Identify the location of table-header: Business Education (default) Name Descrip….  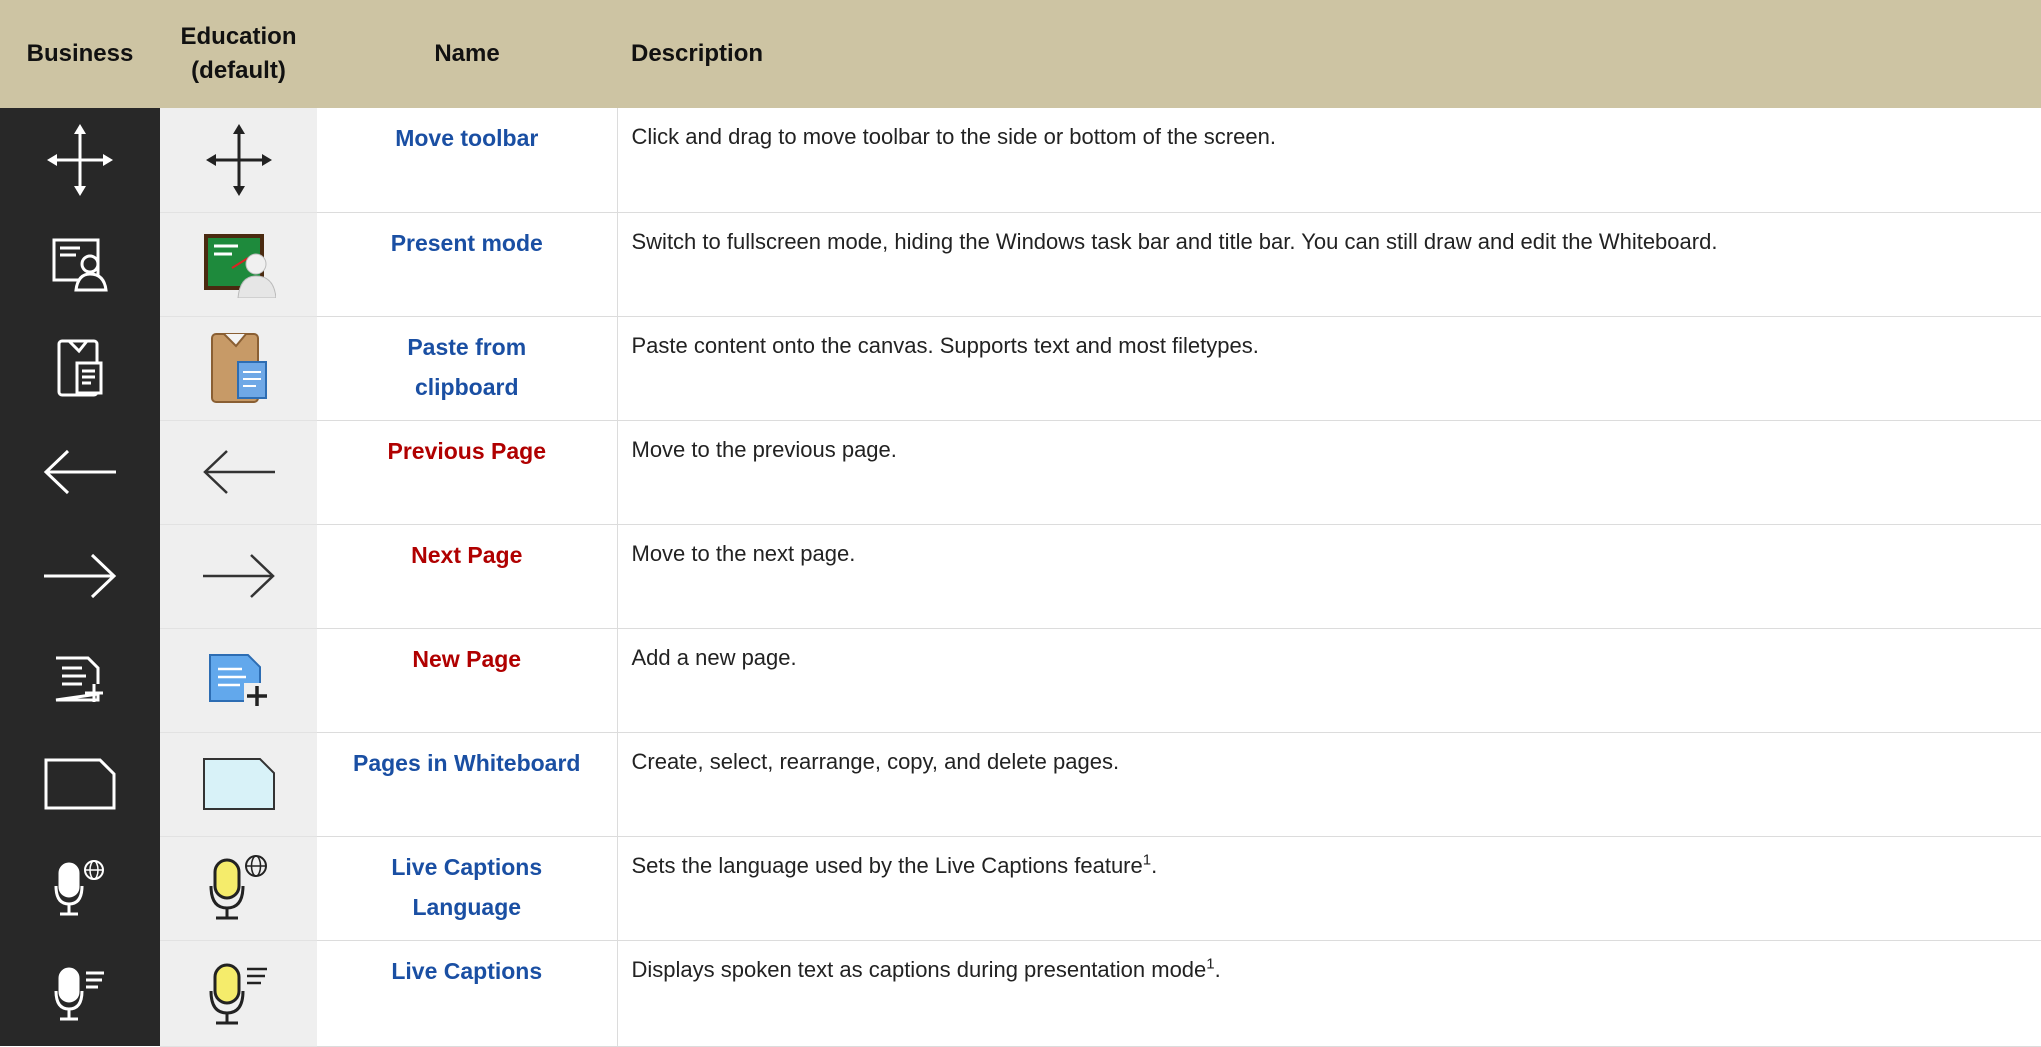
(1020, 54).